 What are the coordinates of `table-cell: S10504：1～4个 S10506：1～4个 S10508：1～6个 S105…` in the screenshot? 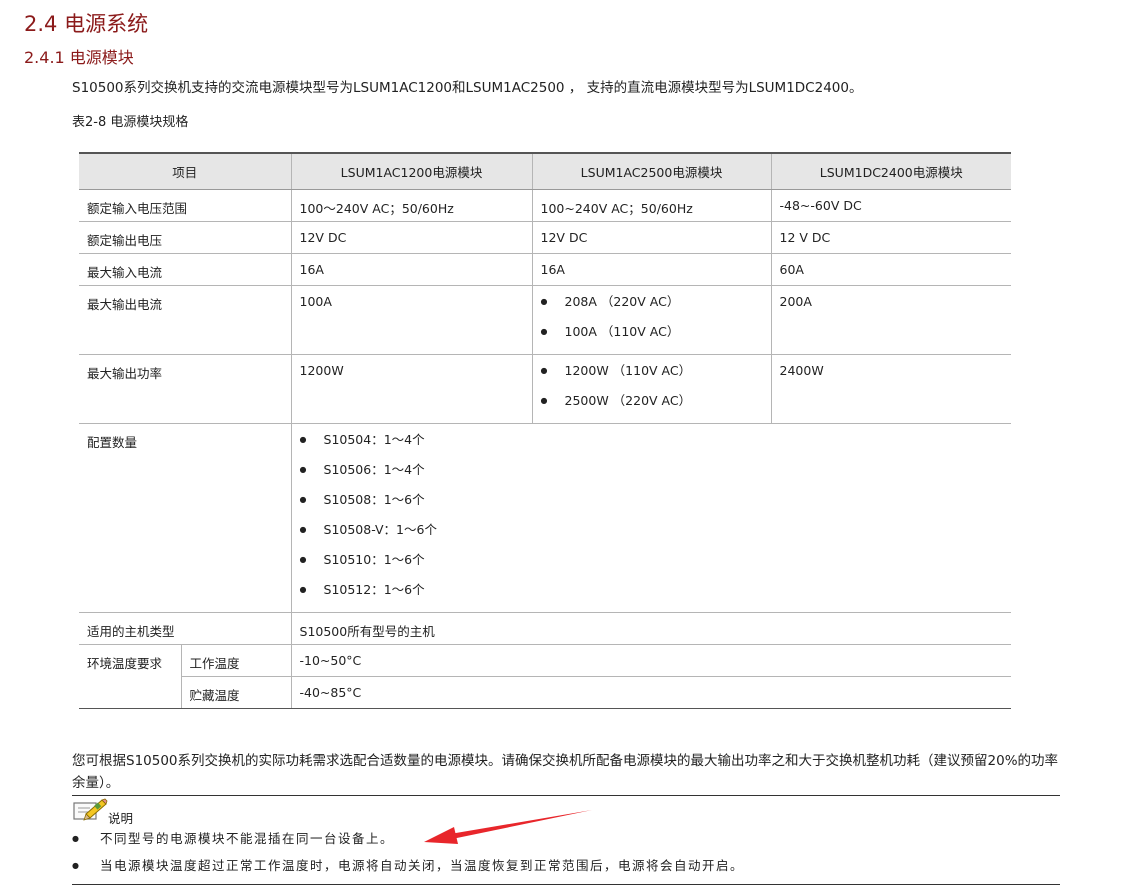 It's located at (651, 518).